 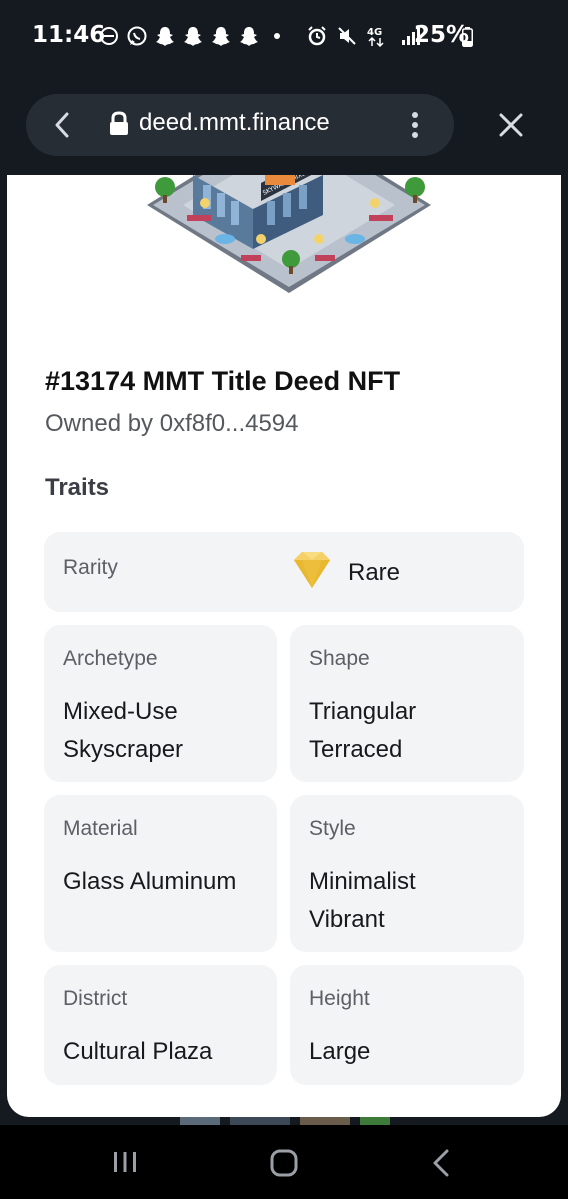 What do you see at coordinates (374, 572) in the screenshot?
I see `trait-value: Rare` at bounding box center [374, 572].